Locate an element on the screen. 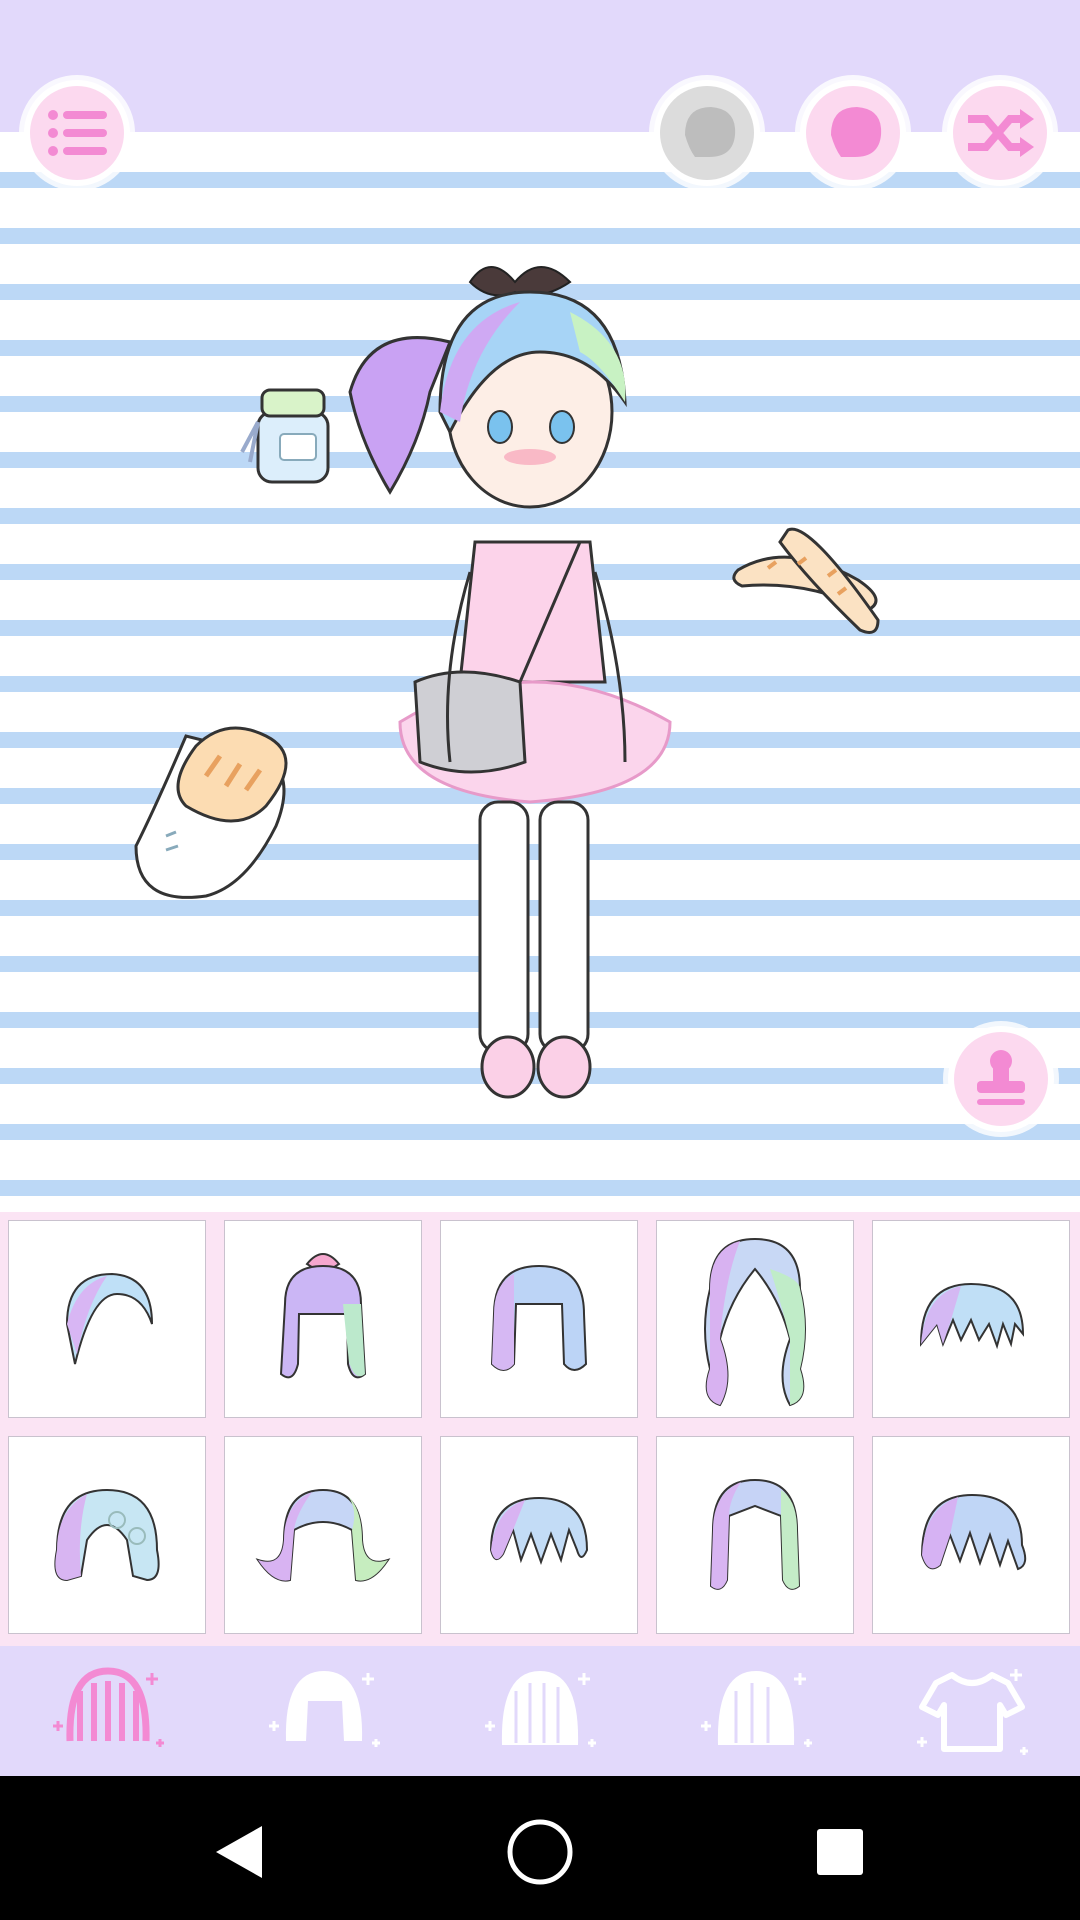 The height and width of the screenshot is (1920, 1080). list-icon is located at coordinates (77, 133).